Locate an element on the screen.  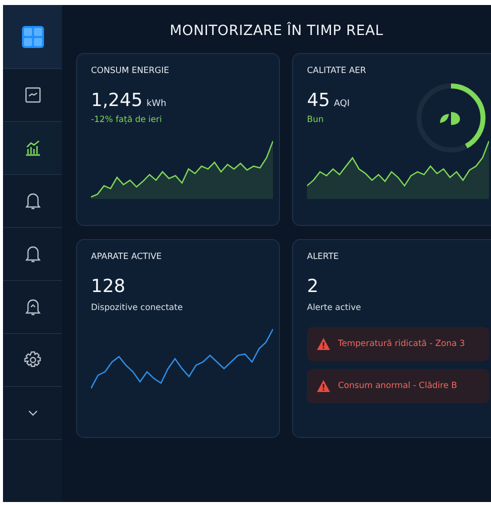
picture-frame-icon is located at coordinates (32, 95).